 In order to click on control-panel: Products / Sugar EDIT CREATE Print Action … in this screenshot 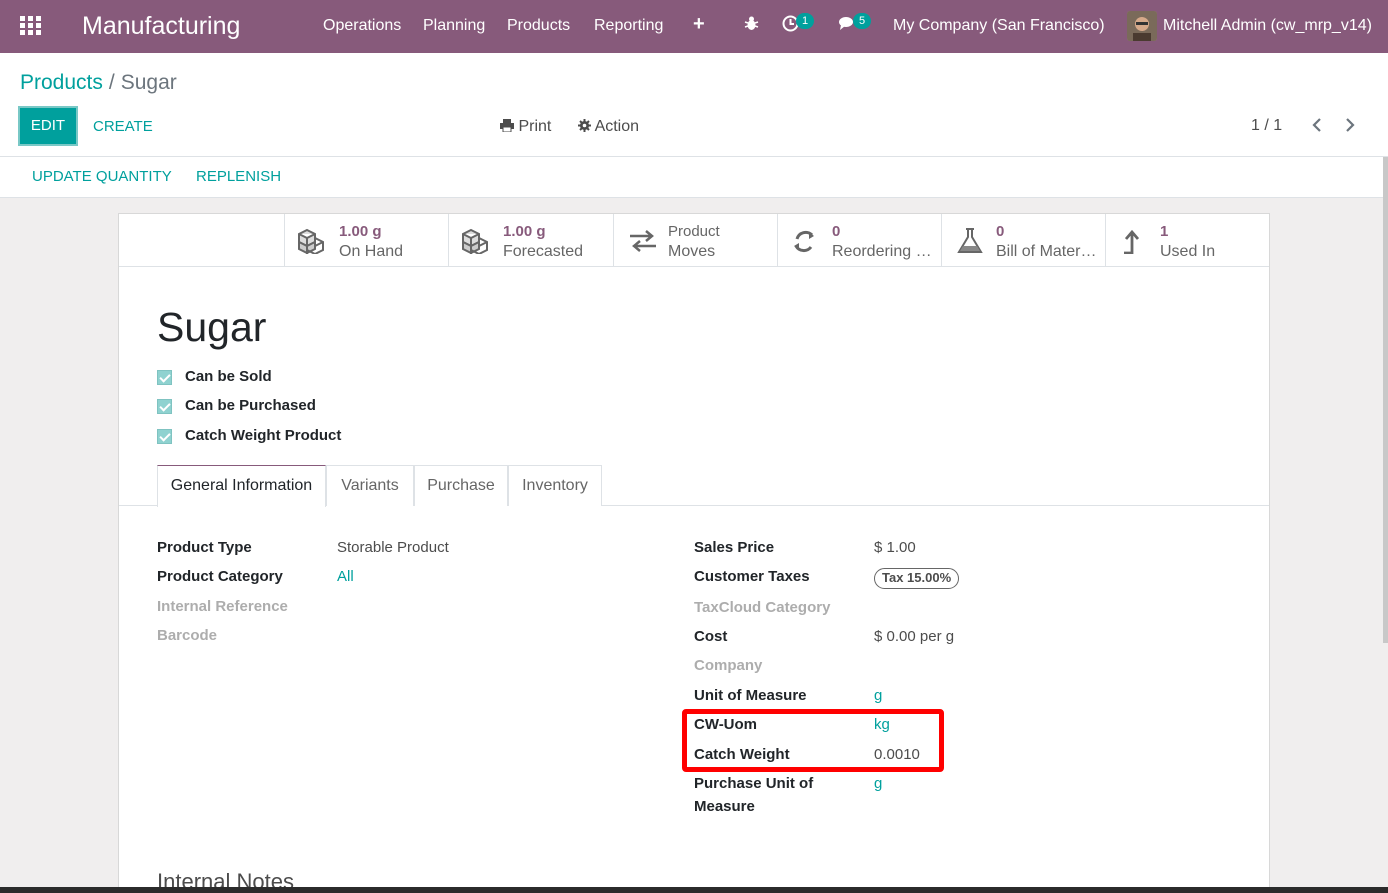, I will do `click(694, 105)`.